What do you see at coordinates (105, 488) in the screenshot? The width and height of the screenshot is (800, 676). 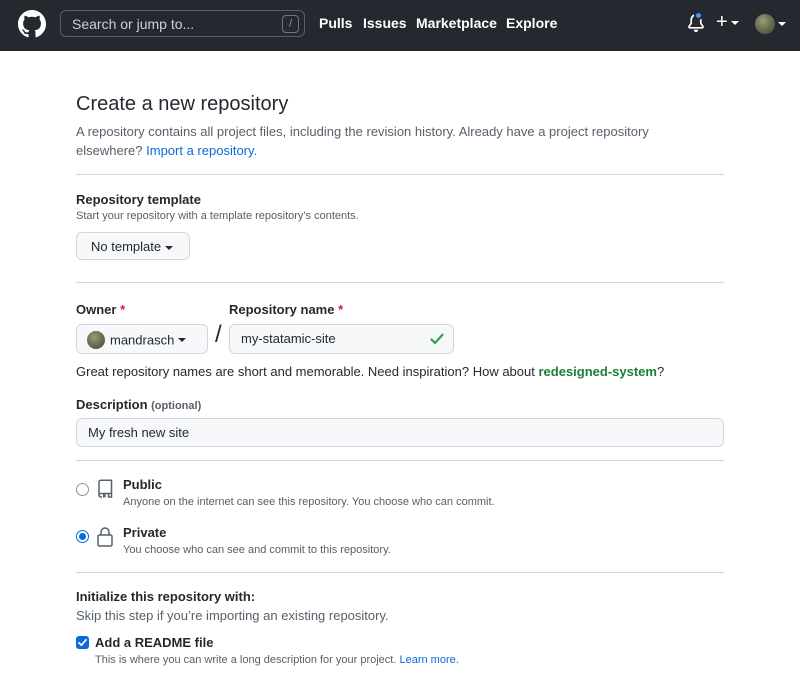 I see `repo-icon` at bounding box center [105, 488].